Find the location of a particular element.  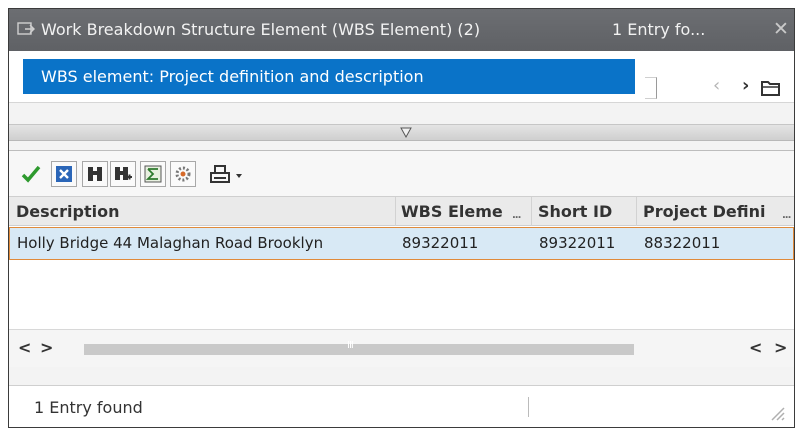

next-icon: › is located at coordinates (745, 85).